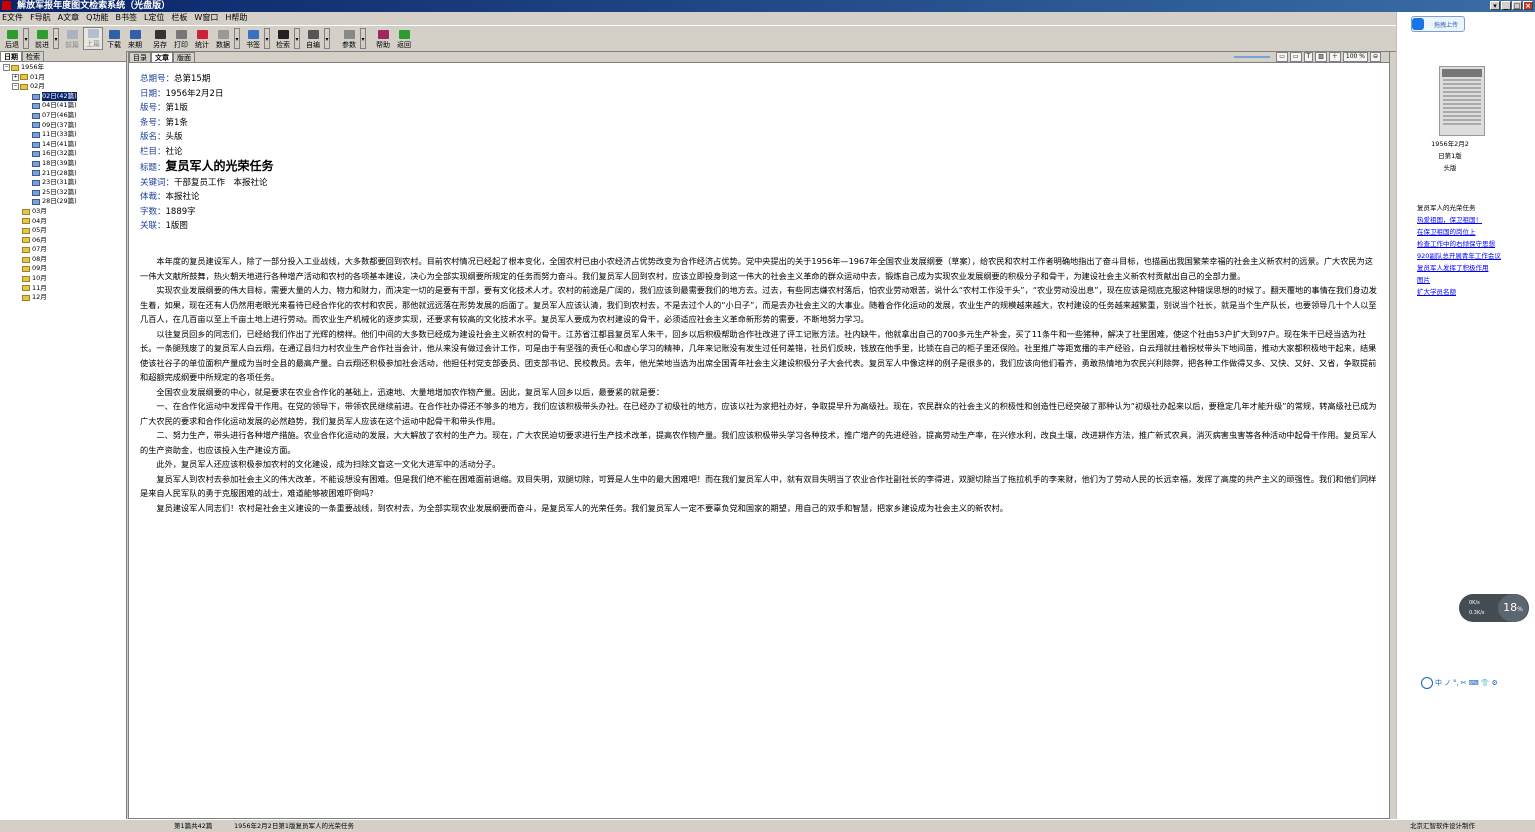  Describe the element at coordinates (56, 38) in the screenshot. I see `forward-dropdown: ▾` at that location.